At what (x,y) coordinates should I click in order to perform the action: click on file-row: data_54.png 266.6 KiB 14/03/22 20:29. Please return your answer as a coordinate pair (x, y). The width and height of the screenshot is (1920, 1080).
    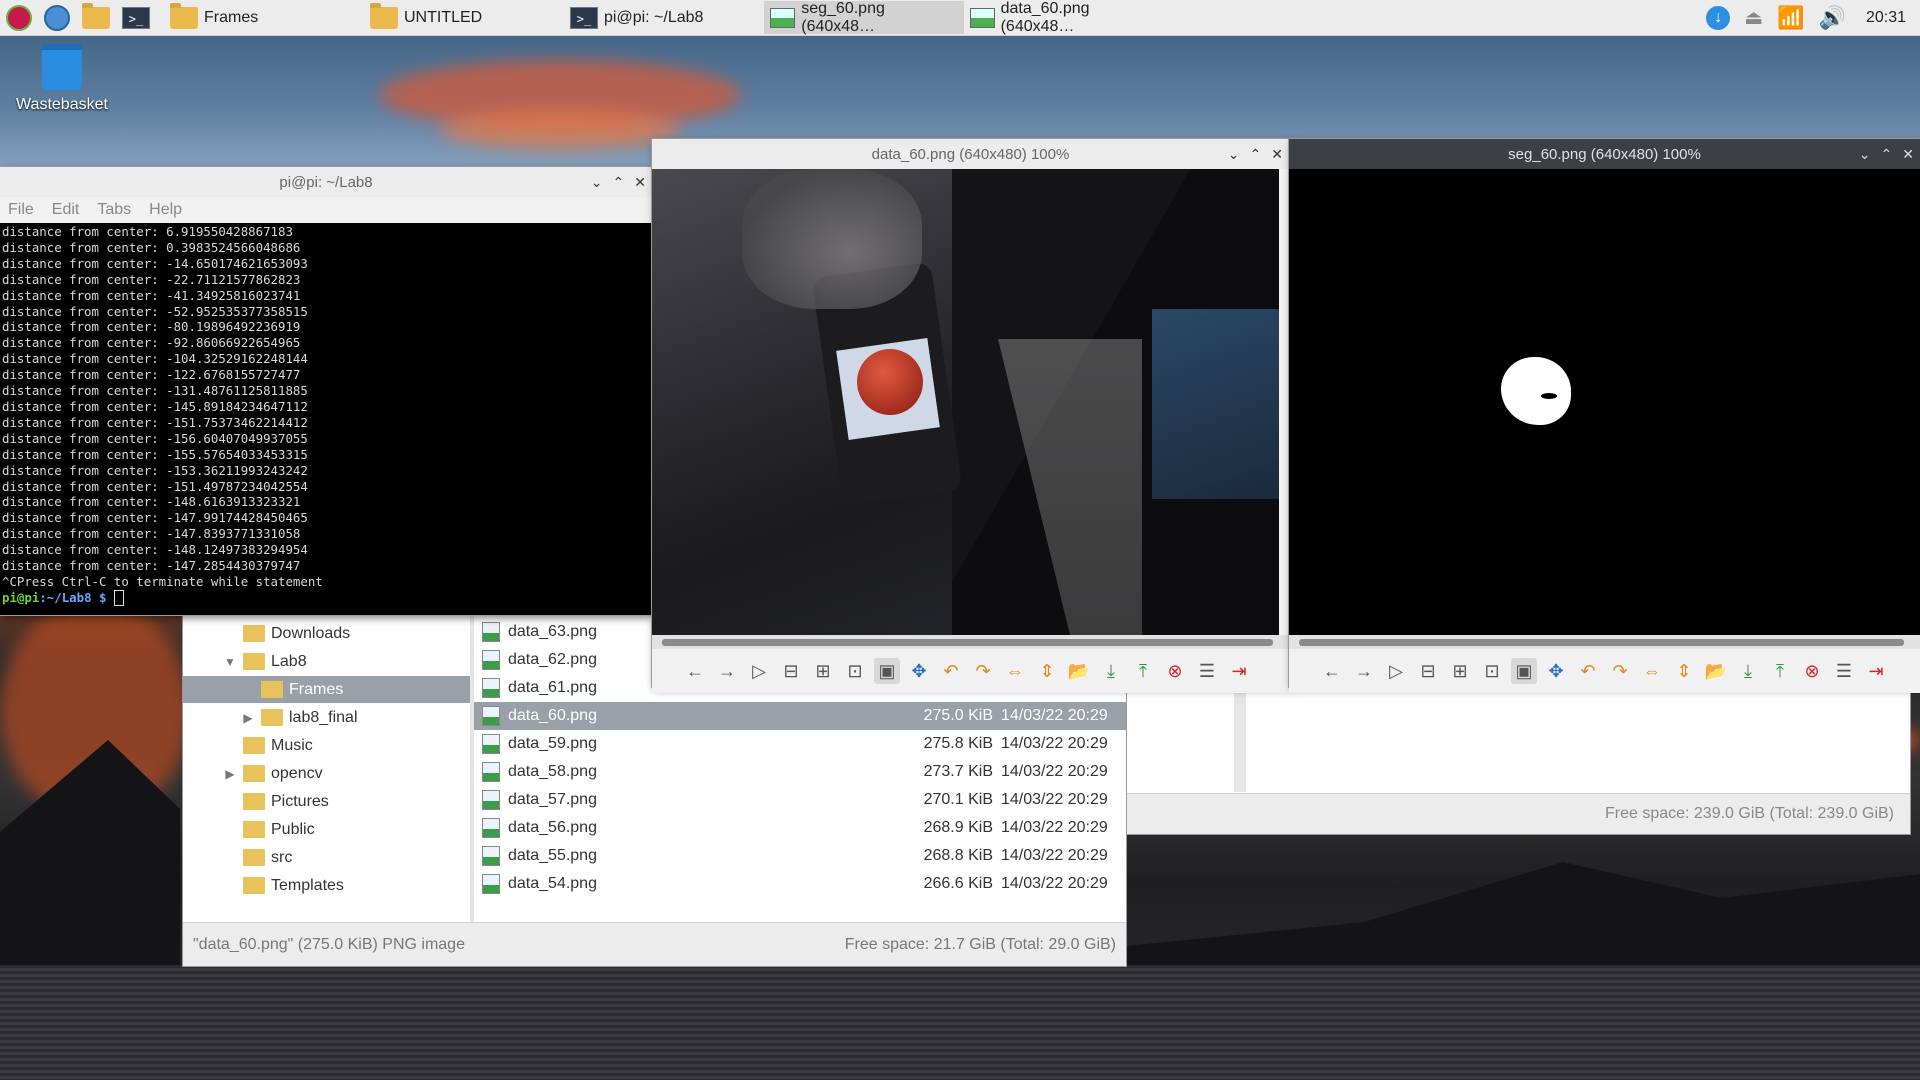
    Looking at the image, I should click on (800, 884).